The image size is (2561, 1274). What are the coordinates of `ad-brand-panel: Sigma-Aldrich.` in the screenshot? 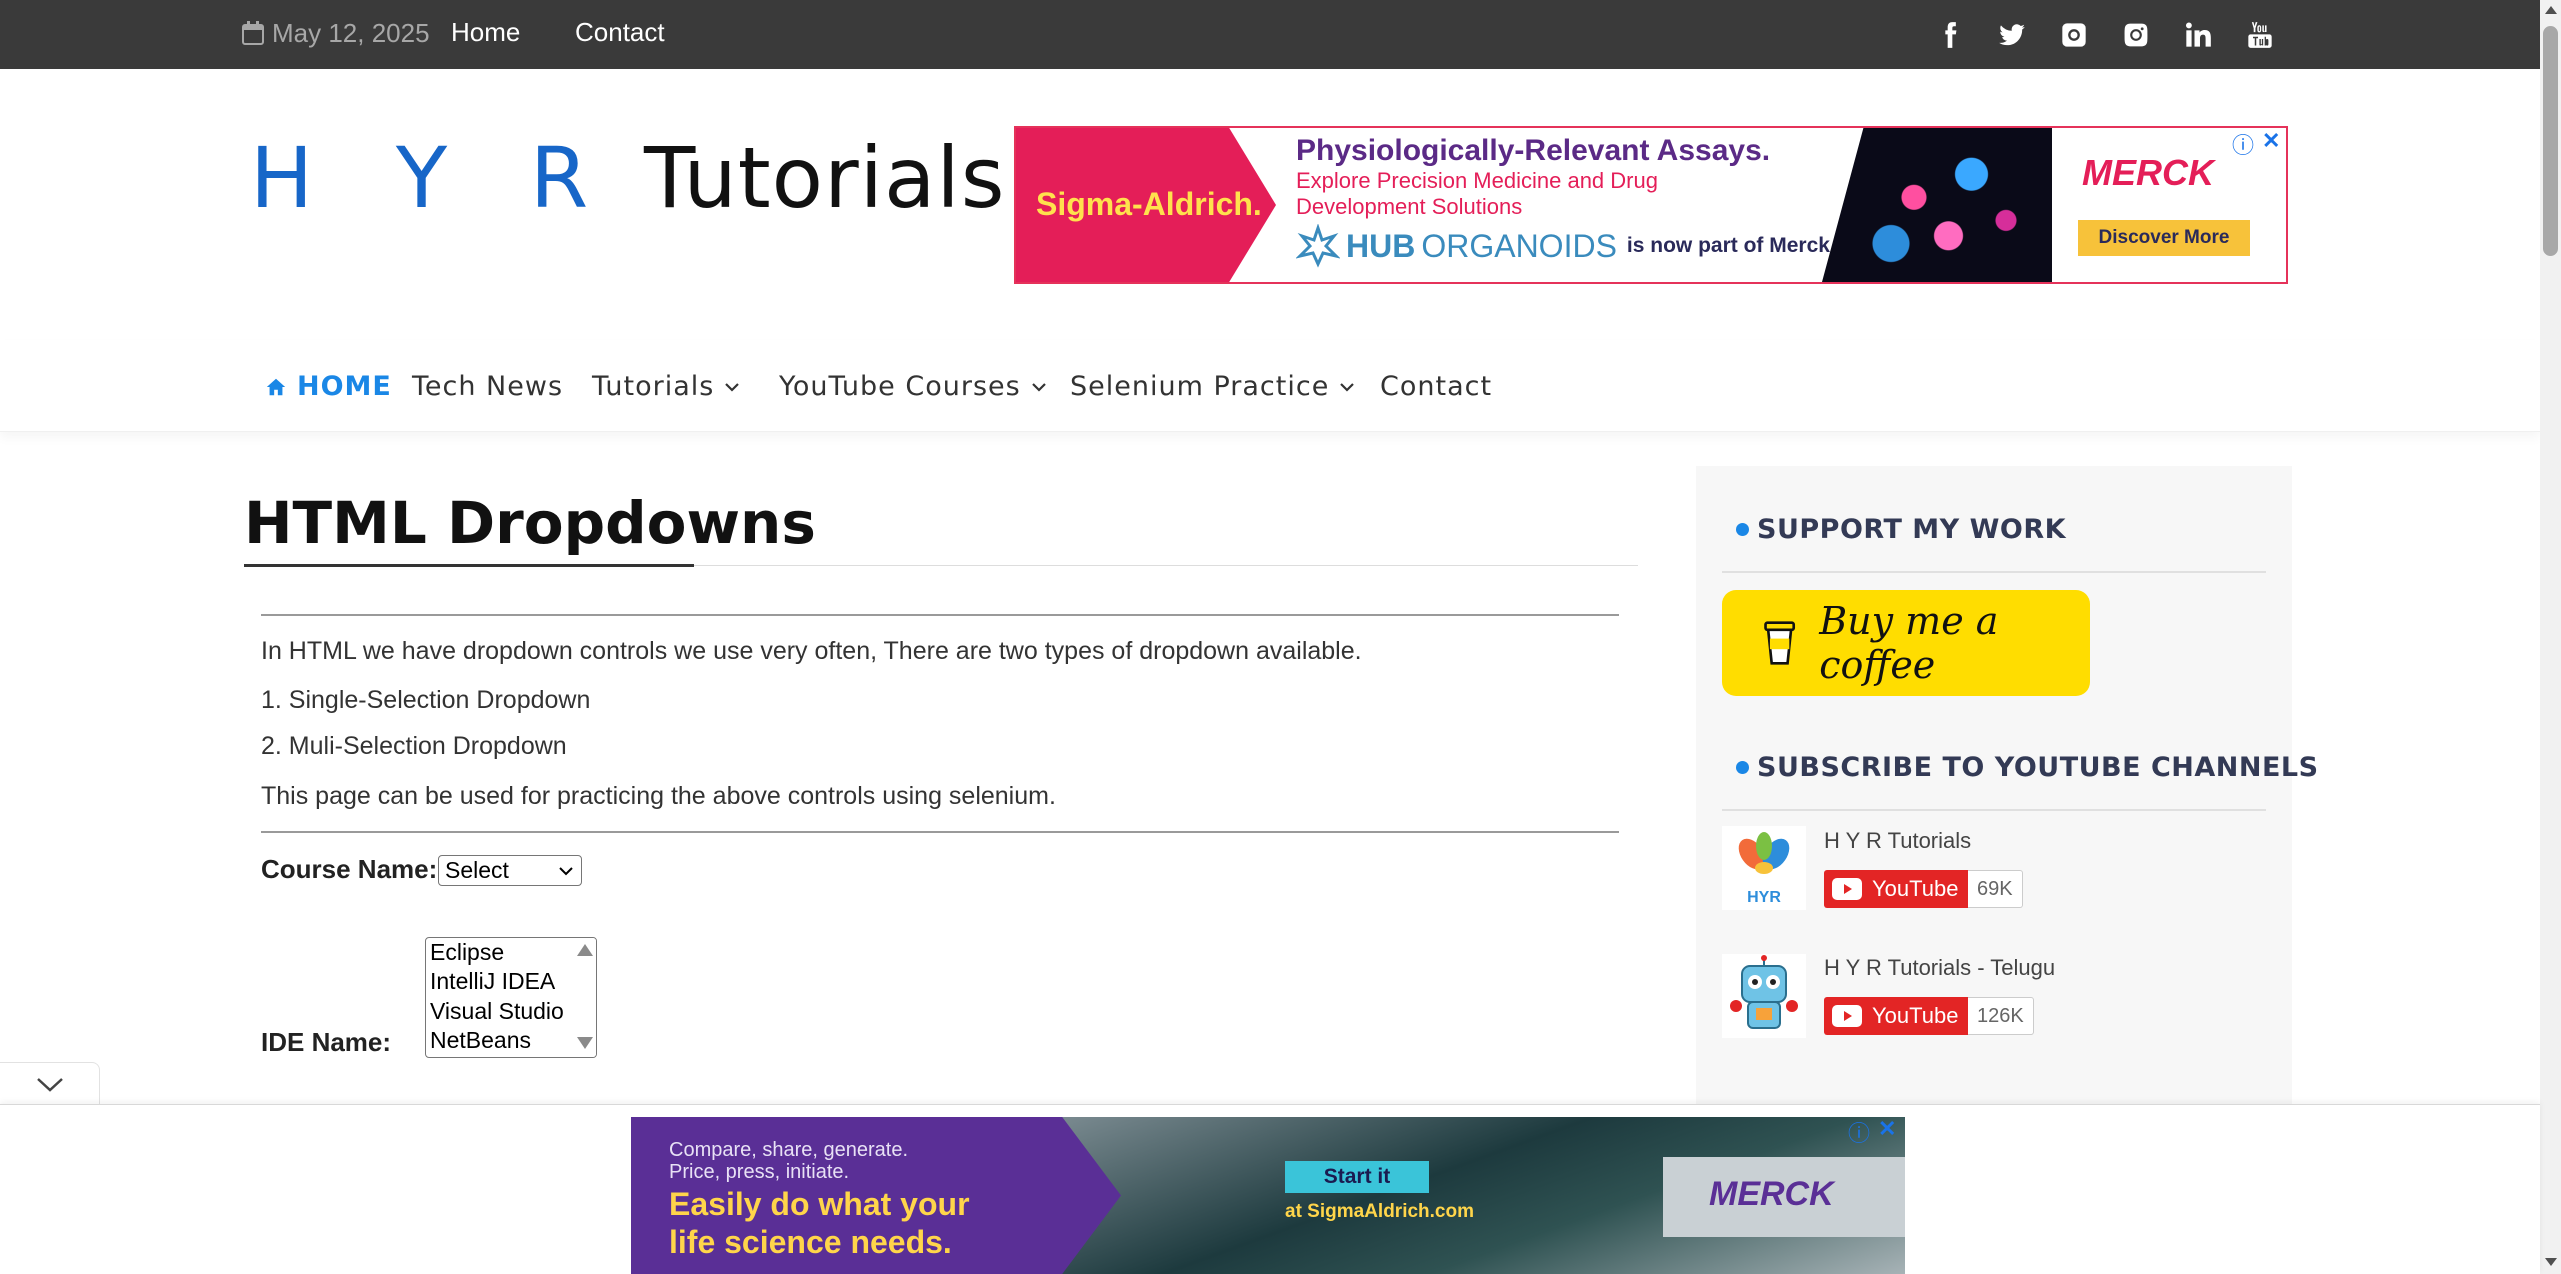 It's located at (1146, 205).